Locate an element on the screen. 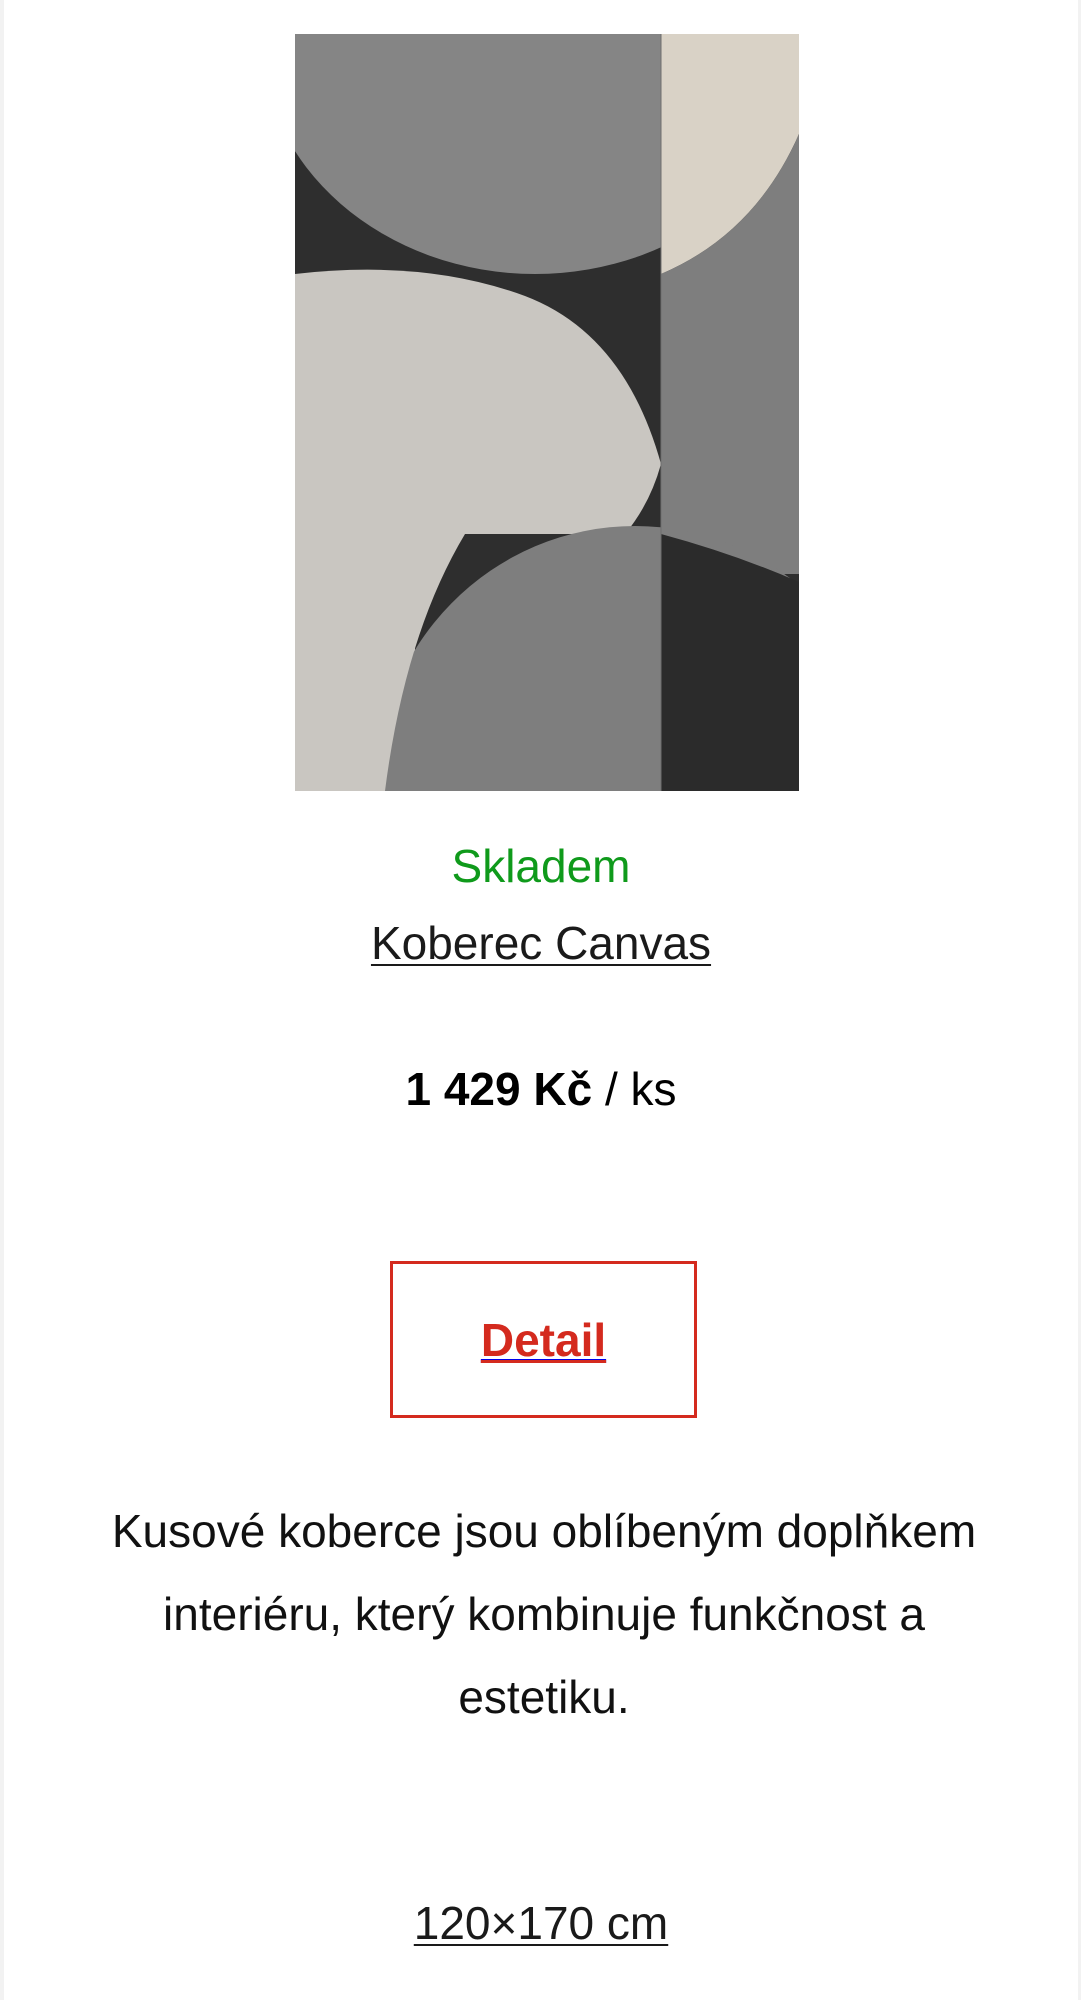  price-amount: 1 429 Kč is located at coordinates (499, 1089).